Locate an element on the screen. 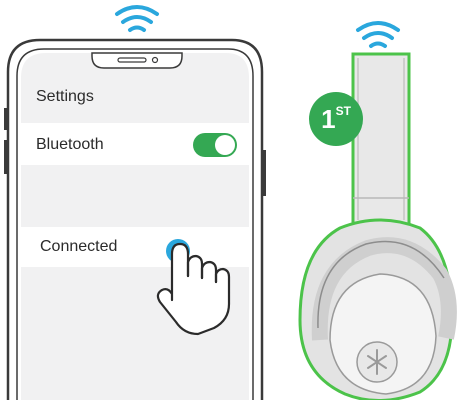 This screenshot has width=459, height=400. headphone-wifi-icon is located at coordinates (378, 34).